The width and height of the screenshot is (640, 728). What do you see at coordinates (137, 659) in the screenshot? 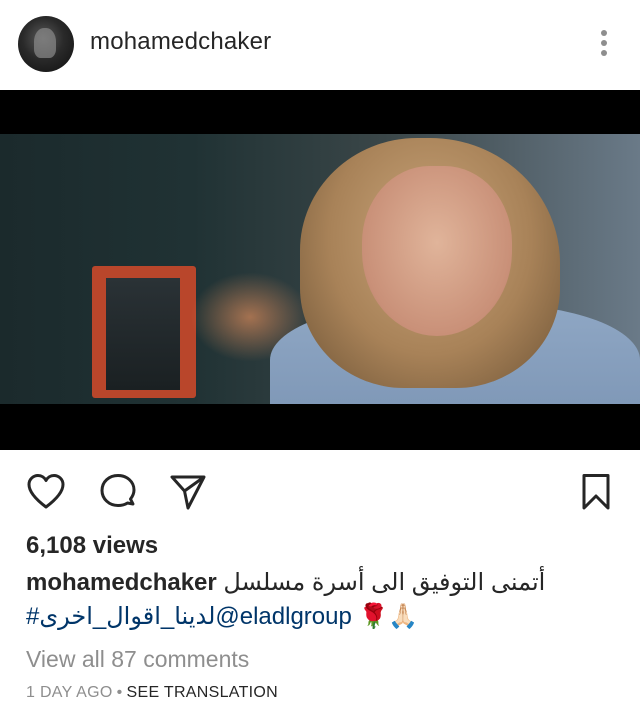
I see `view-all-comments-link: View all 87 comments` at bounding box center [137, 659].